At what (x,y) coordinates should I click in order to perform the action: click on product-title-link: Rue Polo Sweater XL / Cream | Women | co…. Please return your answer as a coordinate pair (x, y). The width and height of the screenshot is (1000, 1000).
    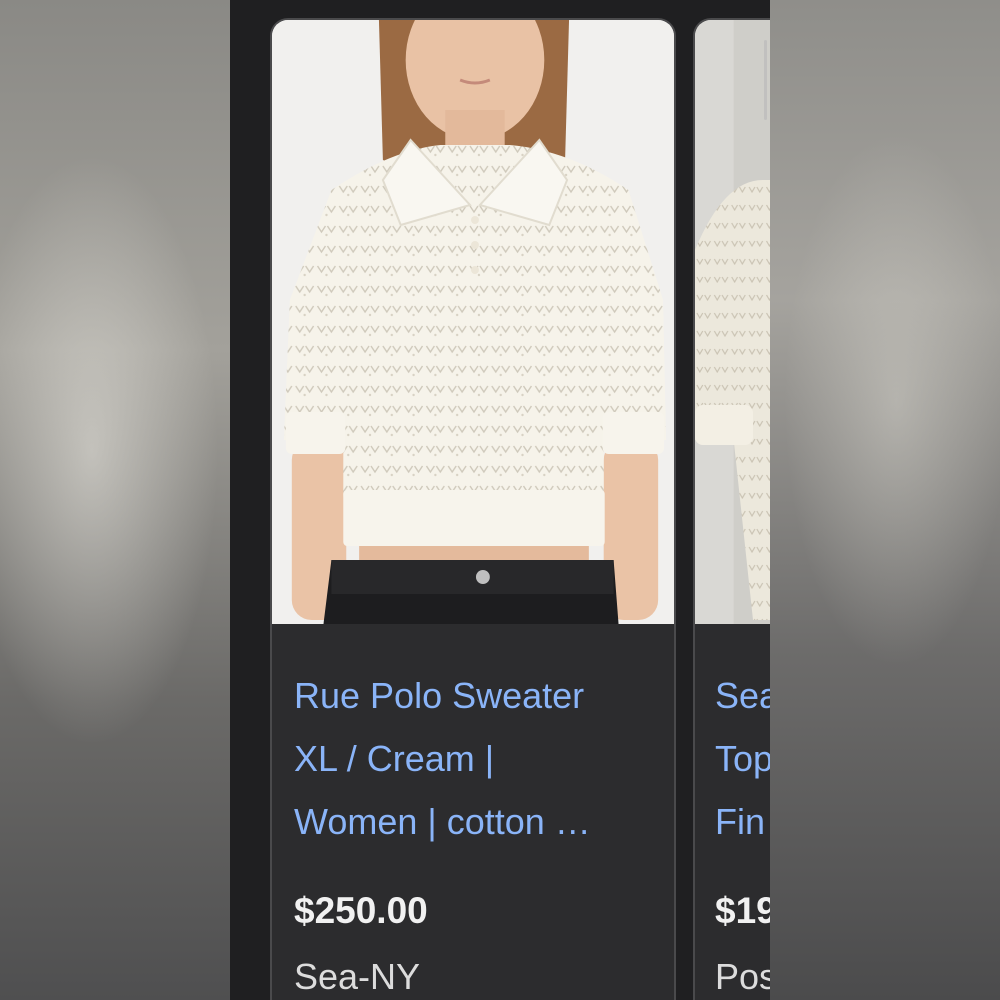
    Looking at the image, I should click on (477, 758).